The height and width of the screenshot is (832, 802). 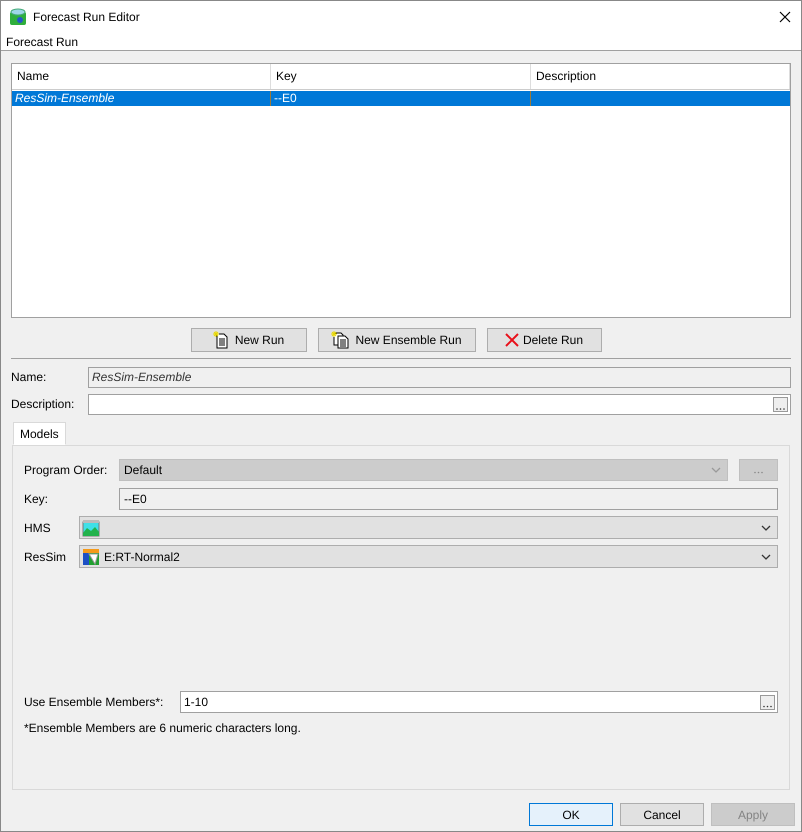 What do you see at coordinates (163, 728) in the screenshot?
I see `note-text: *Ensemble Members are 6 numeric characters long.` at bounding box center [163, 728].